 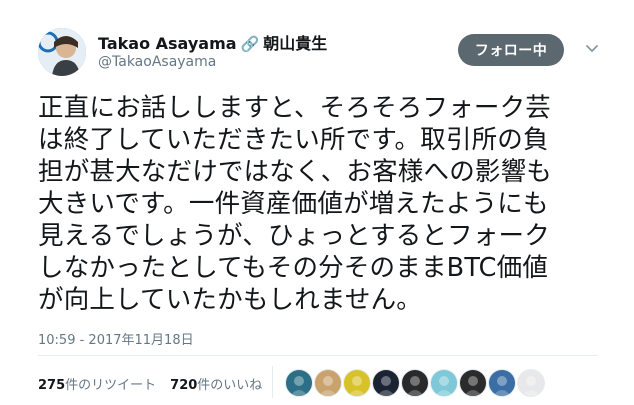 What do you see at coordinates (230, 300) in the screenshot?
I see `tweet-text-line: が向上していたかもしれません。` at bounding box center [230, 300].